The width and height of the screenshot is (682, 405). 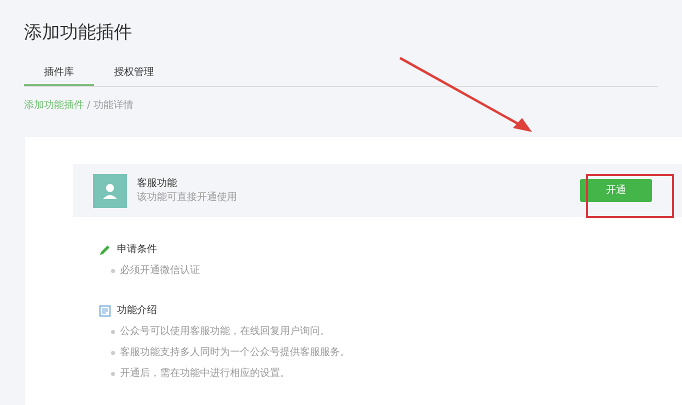 I want to click on breadcrumb-current: 功能详情, so click(x=113, y=106).